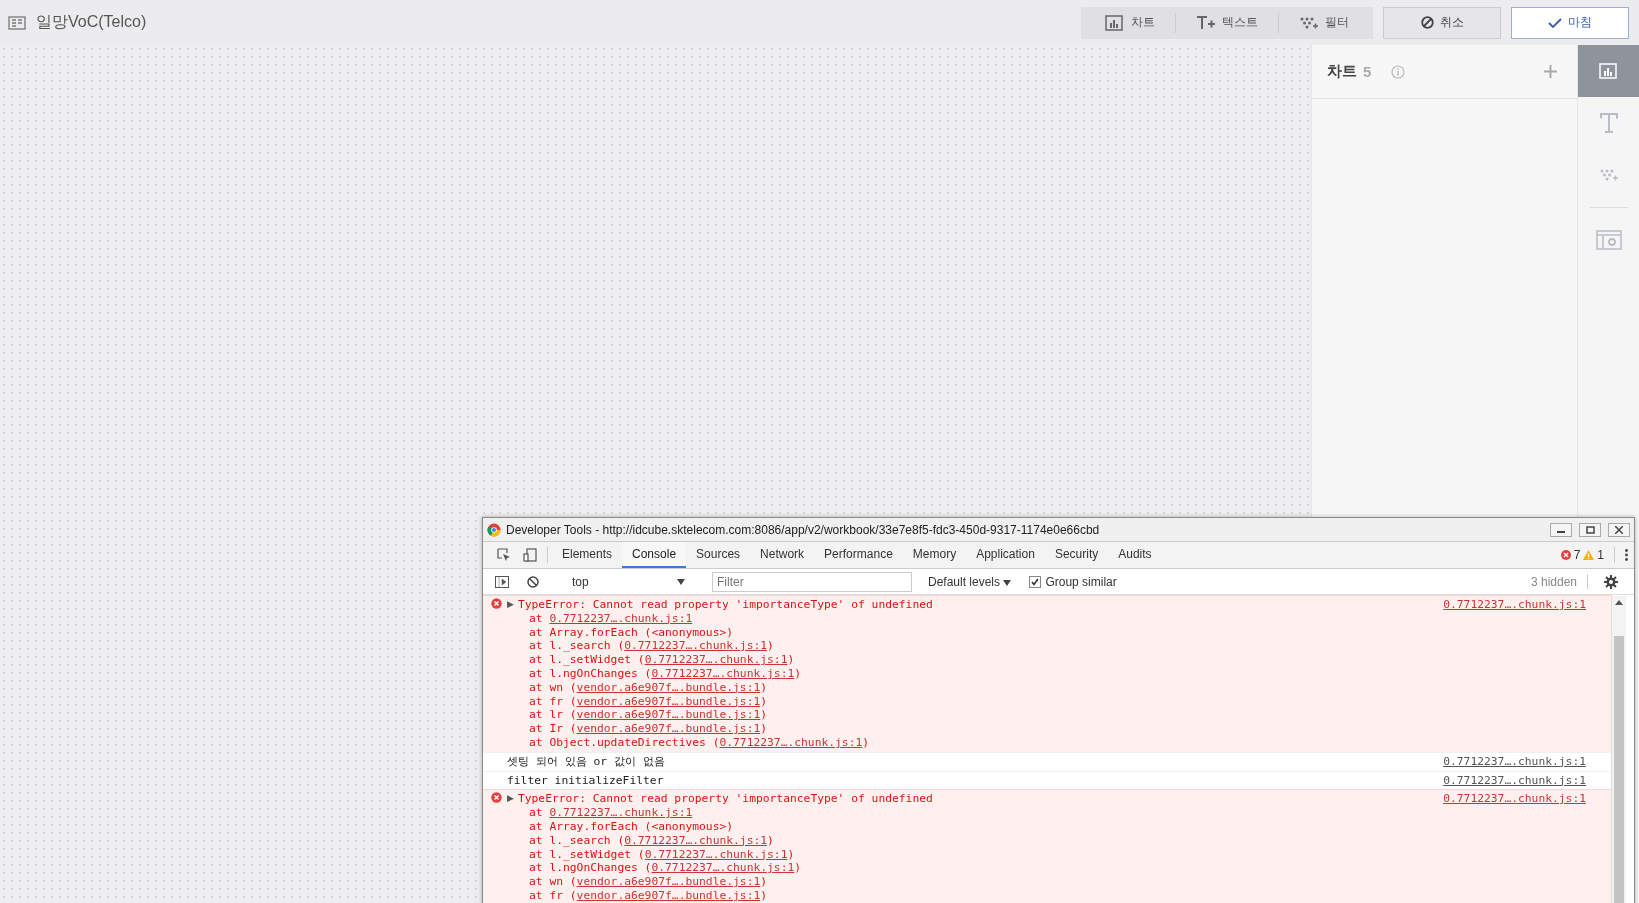  Describe the element at coordinates (1550, 71) in the screenshot. I see `plus-icon` at that location.